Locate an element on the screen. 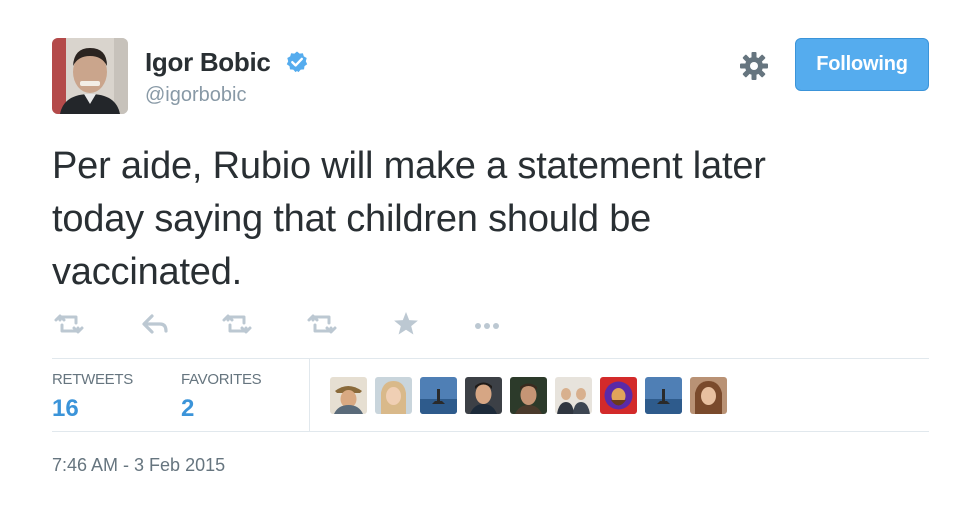  user-handle: @igorbobic is located at coordinates (195, 95).